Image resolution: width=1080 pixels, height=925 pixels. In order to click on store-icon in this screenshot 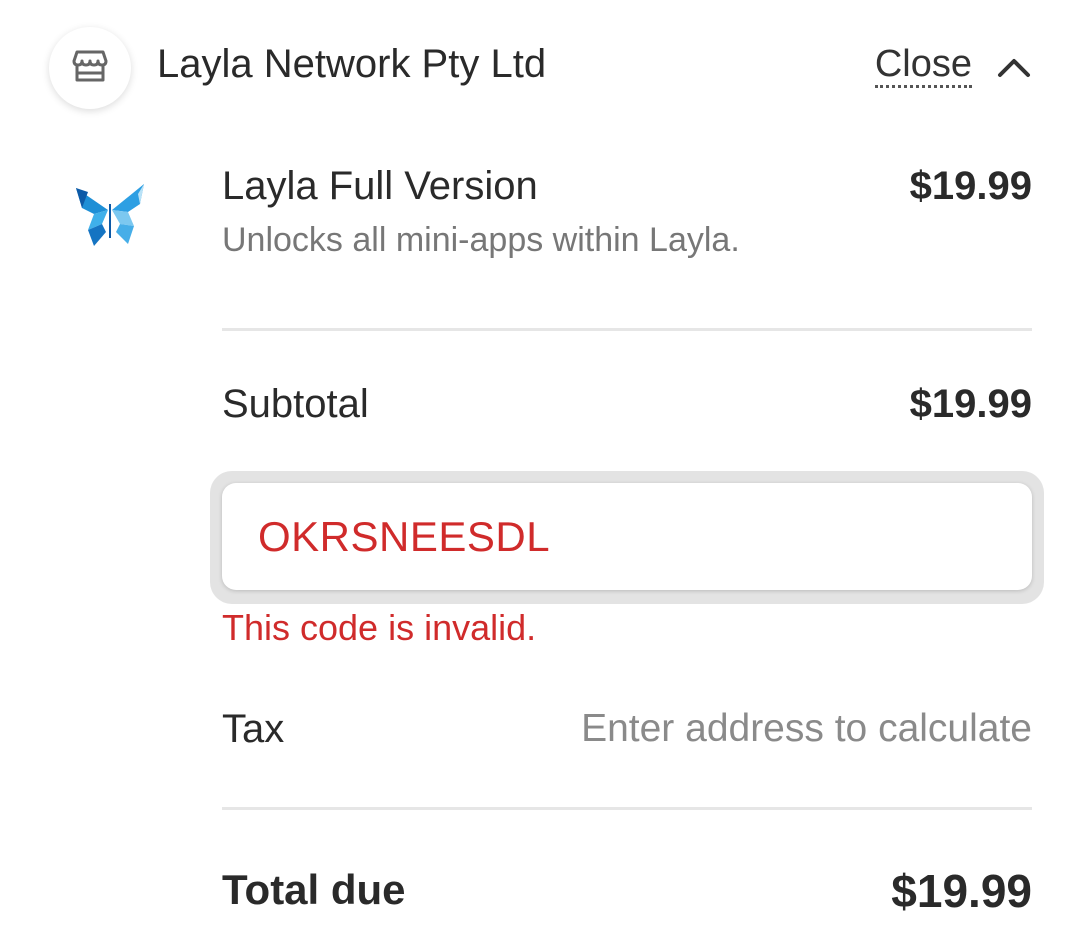, I will do `click(90, 68)`.